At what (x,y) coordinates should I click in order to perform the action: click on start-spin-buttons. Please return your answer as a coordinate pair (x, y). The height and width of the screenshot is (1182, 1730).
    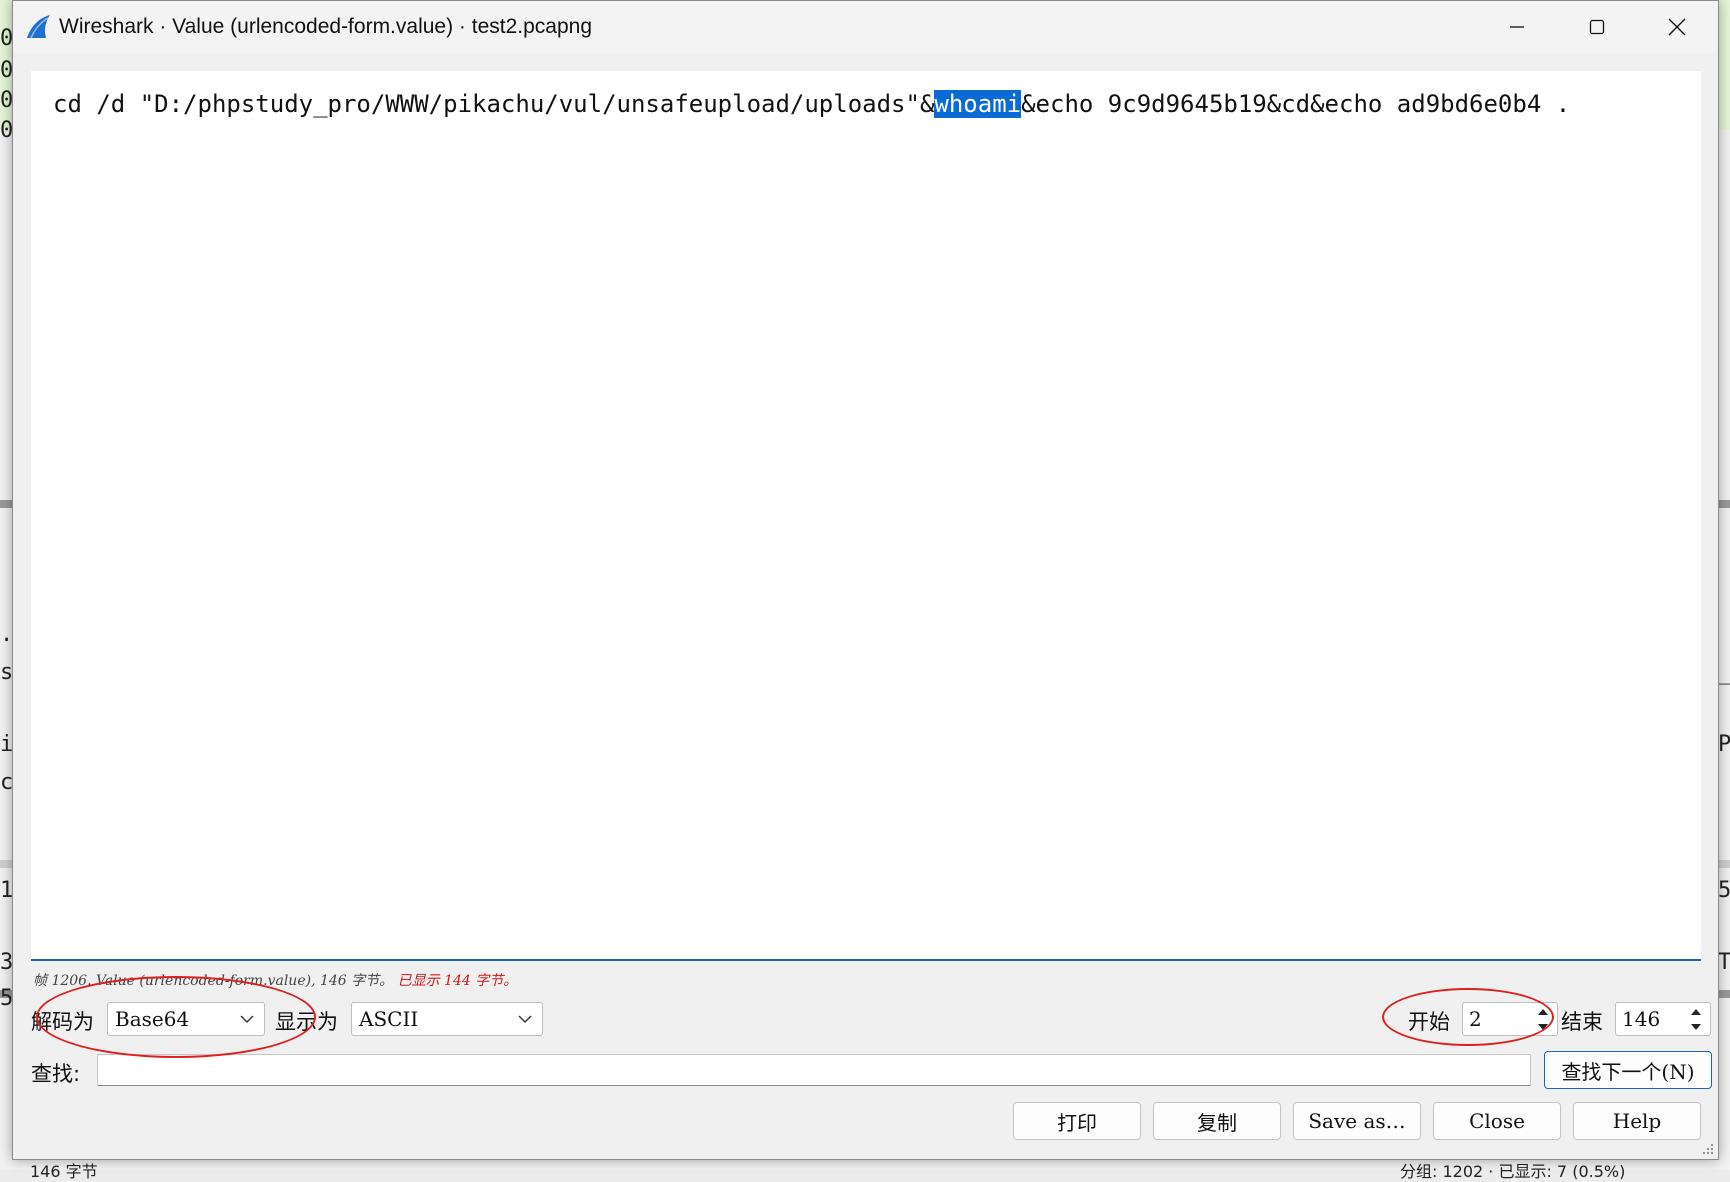
    Looking at the image, I should click on (1543, 1019).